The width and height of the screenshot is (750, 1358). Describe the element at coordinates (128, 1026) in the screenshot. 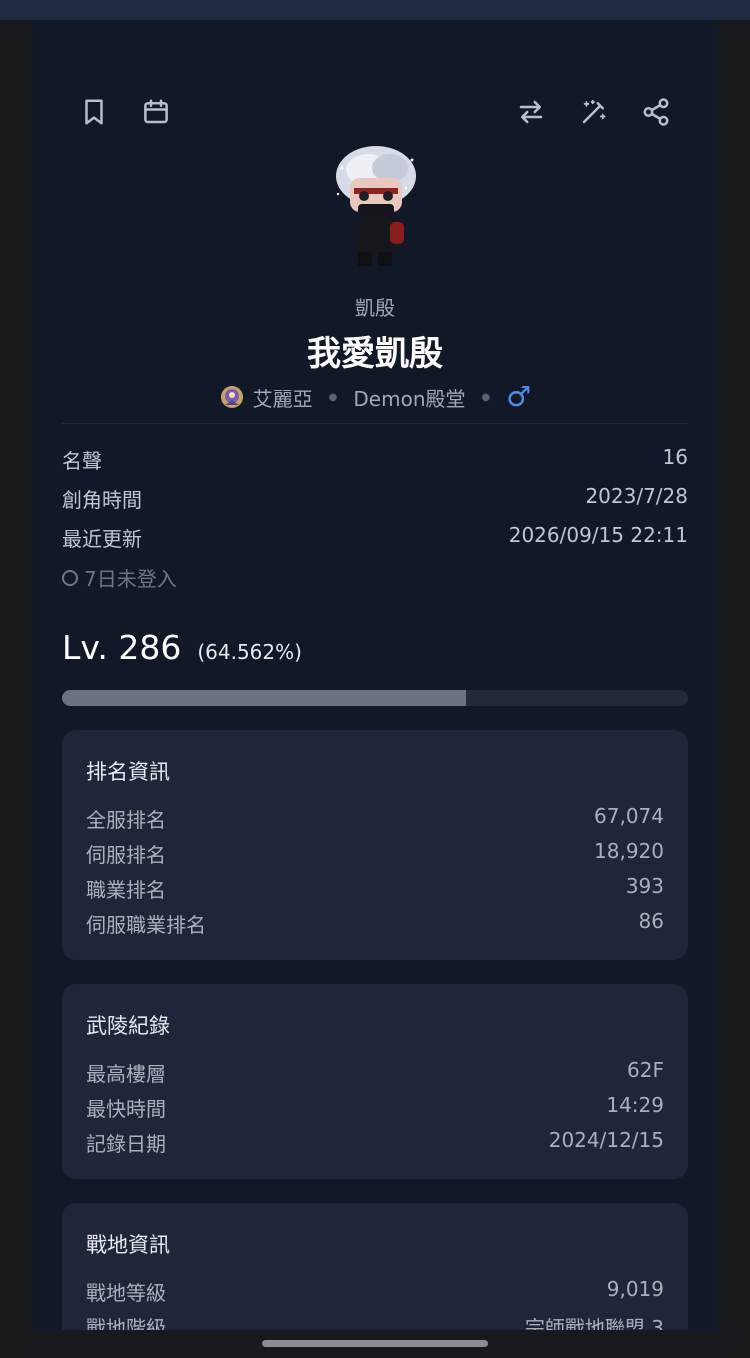

I see `dojo-title: 武陵紀錄` at that location.